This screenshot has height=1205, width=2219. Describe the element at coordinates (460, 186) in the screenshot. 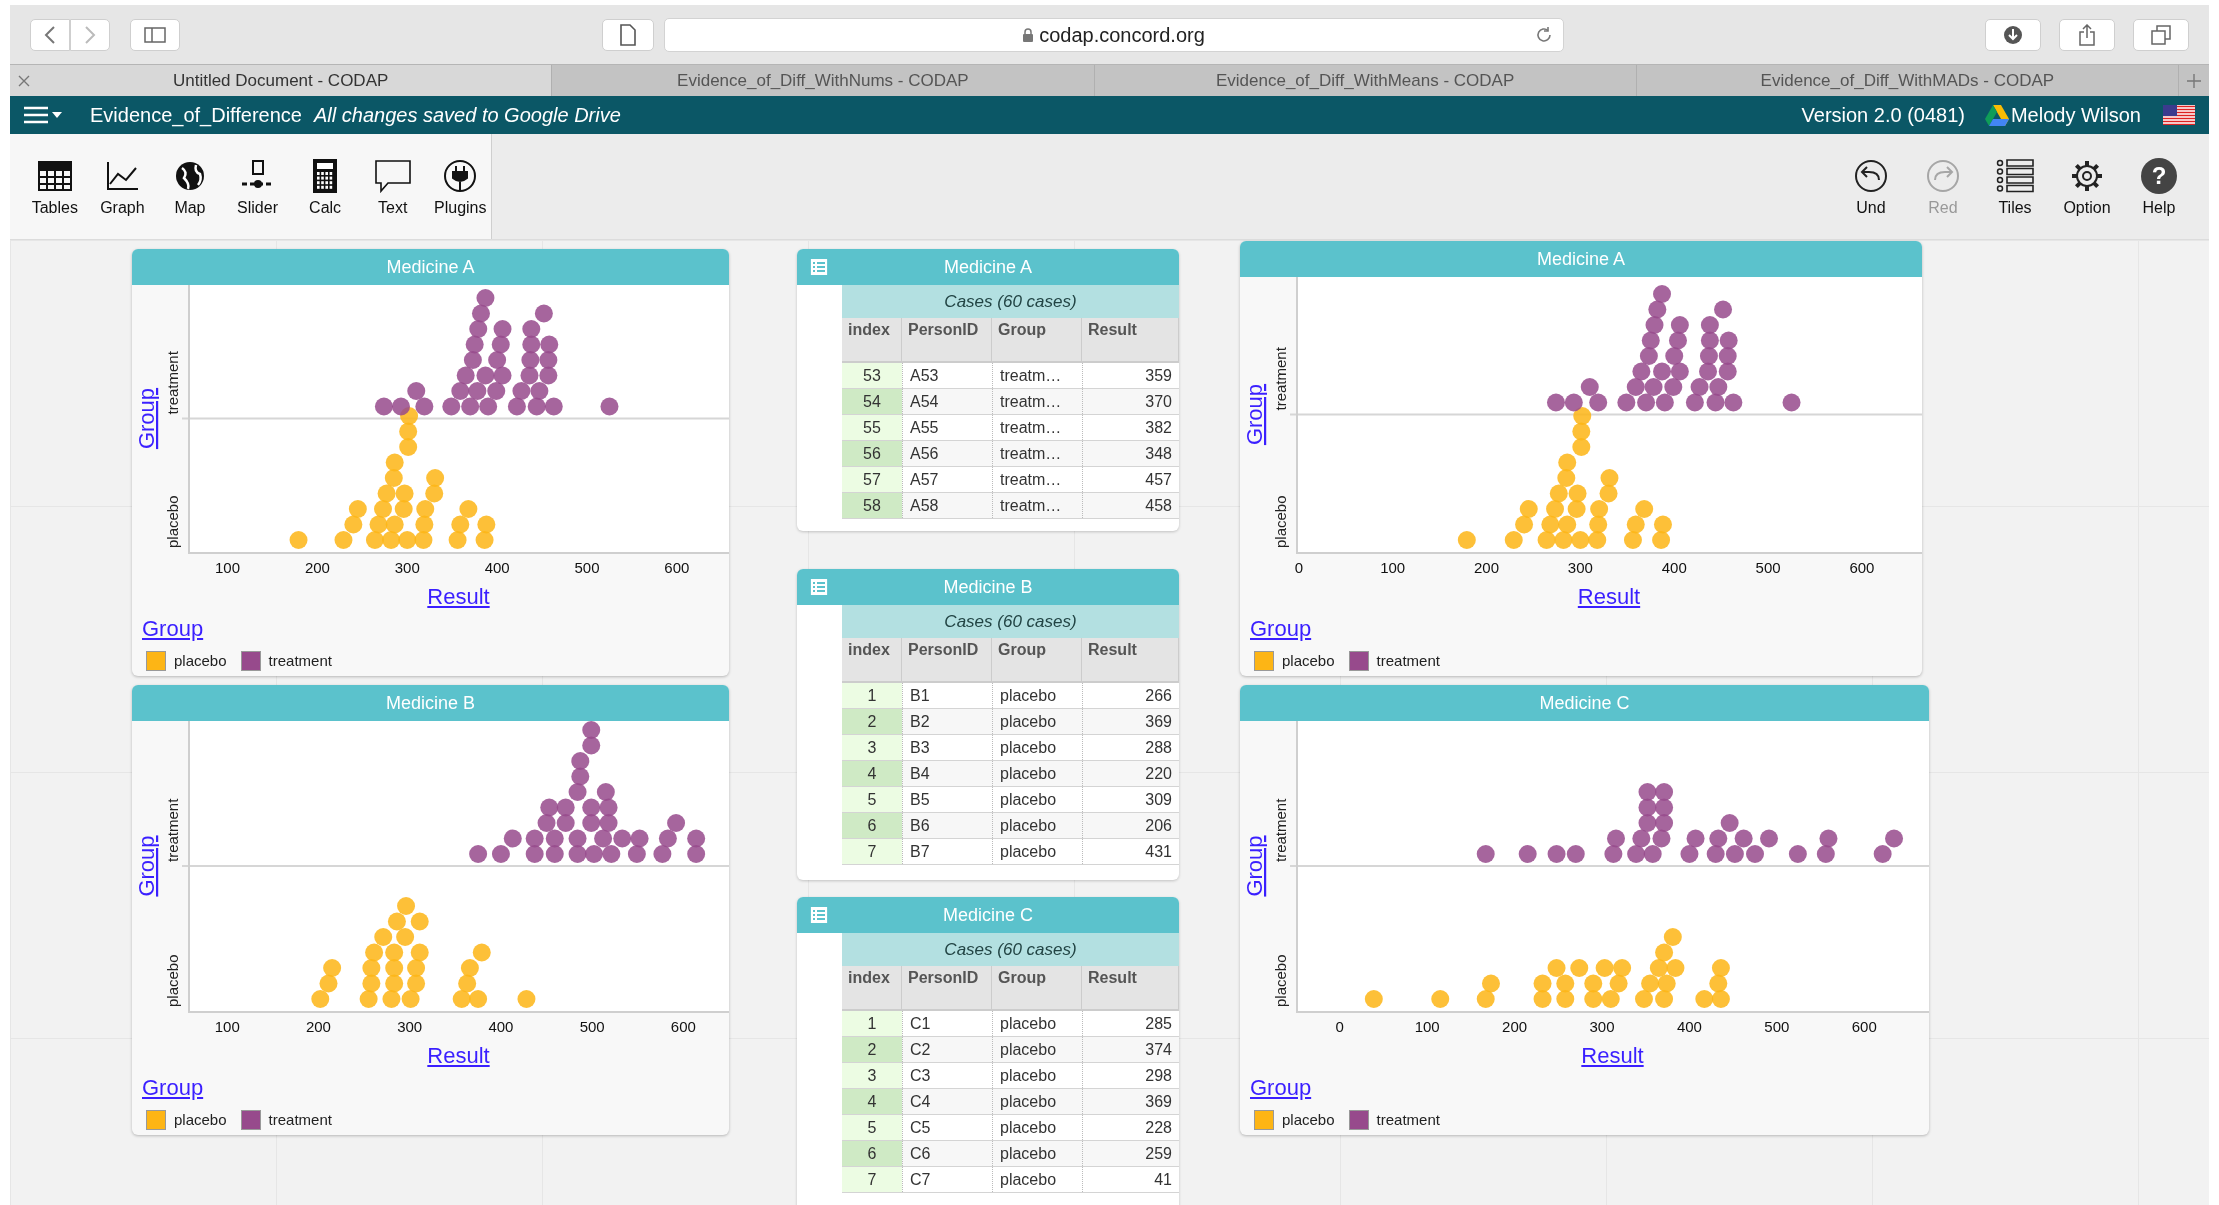

I see `toolbar-button: Plugins` at that location.